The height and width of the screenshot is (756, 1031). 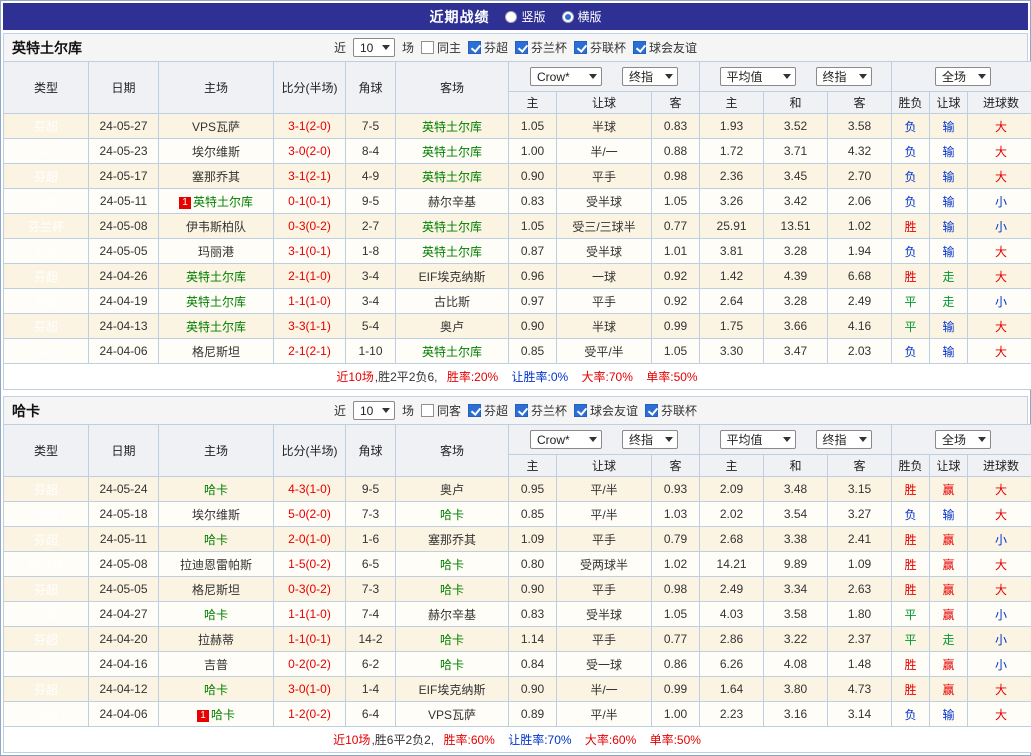 What do you see at coordinates (216, 665) in the screenshot?
I see `team-link: 吉普` at bounding box center [216, 665].